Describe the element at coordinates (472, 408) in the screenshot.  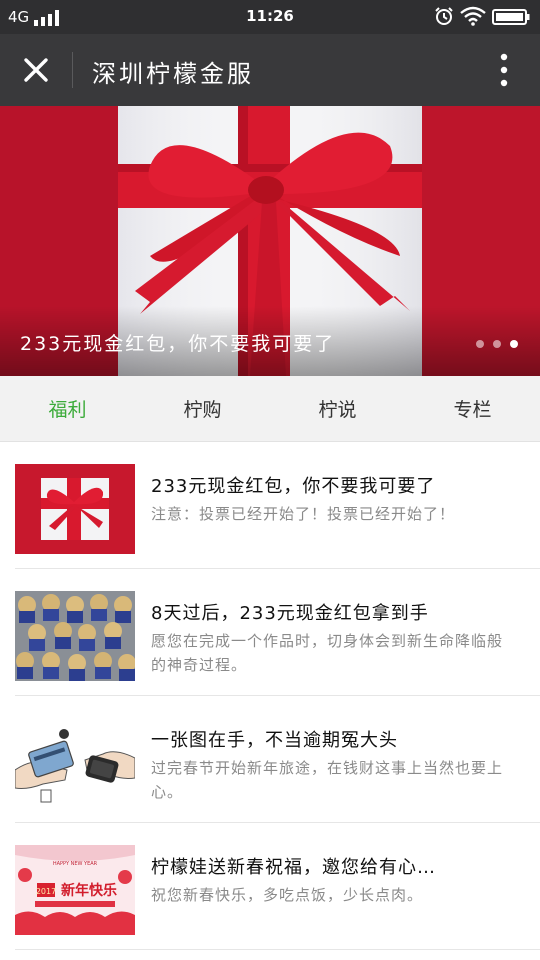
I see `tab-column: 专栏` at that location.